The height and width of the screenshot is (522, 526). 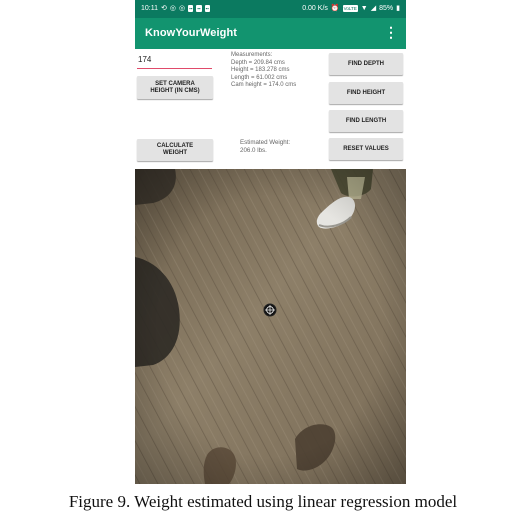 What do you see at coordinates (398, 8) in the screenshot?
I see `battery-icon: ▮` at bounding box center [398, 8].